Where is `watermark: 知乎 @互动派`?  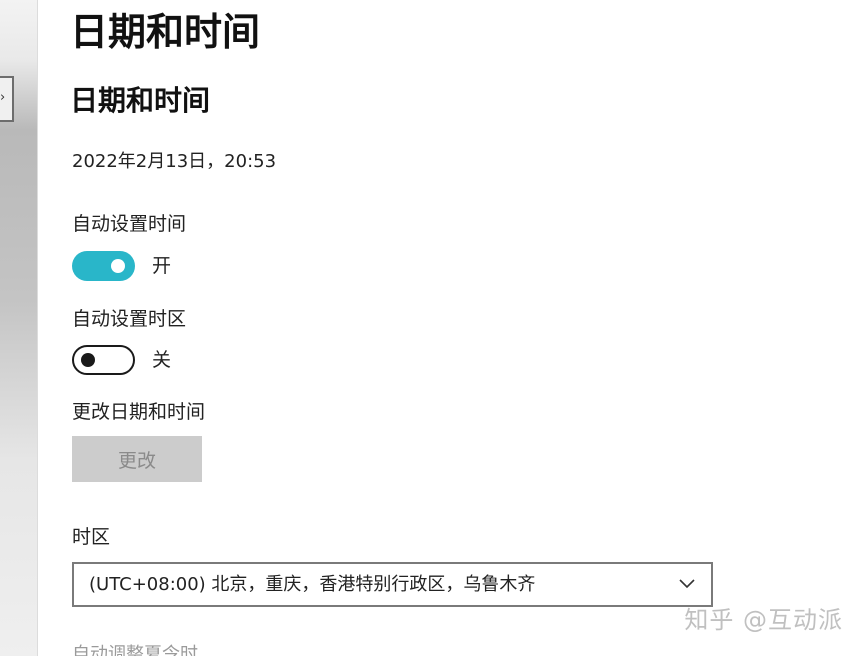 watermark: 知乎 @互动派 is located at coordinates (763, 620).